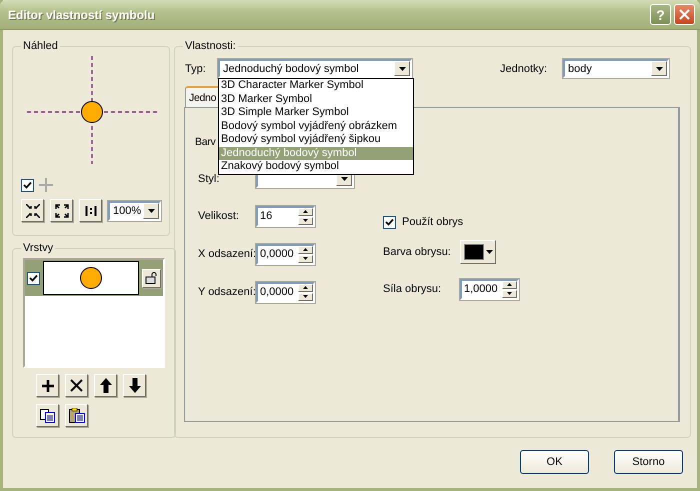 This screenshot has width=700, height=491. I want to click on up-arrow-icon, so click(106, 385).